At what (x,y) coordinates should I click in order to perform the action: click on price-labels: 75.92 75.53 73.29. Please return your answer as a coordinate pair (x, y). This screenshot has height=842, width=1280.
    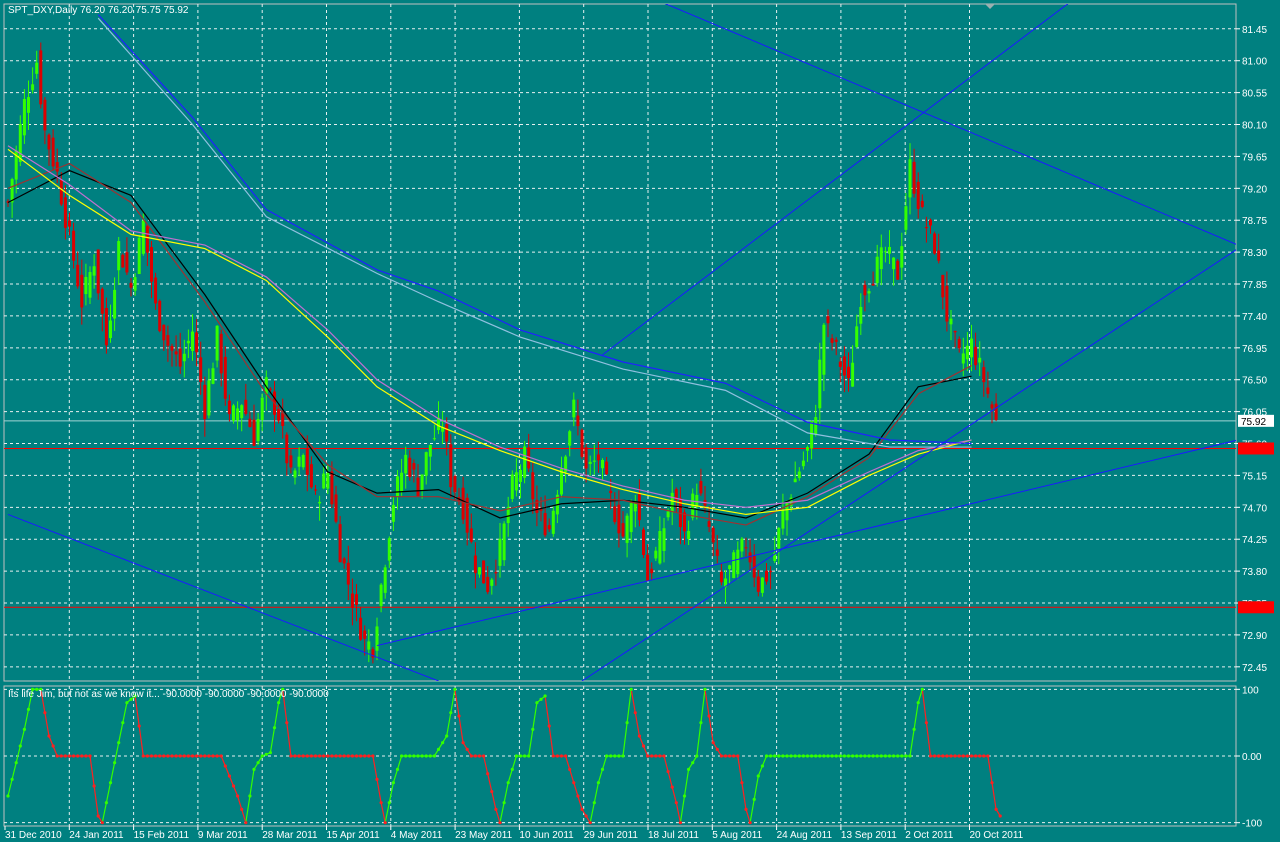
    Looking at the image, I should click on (1256, 514).